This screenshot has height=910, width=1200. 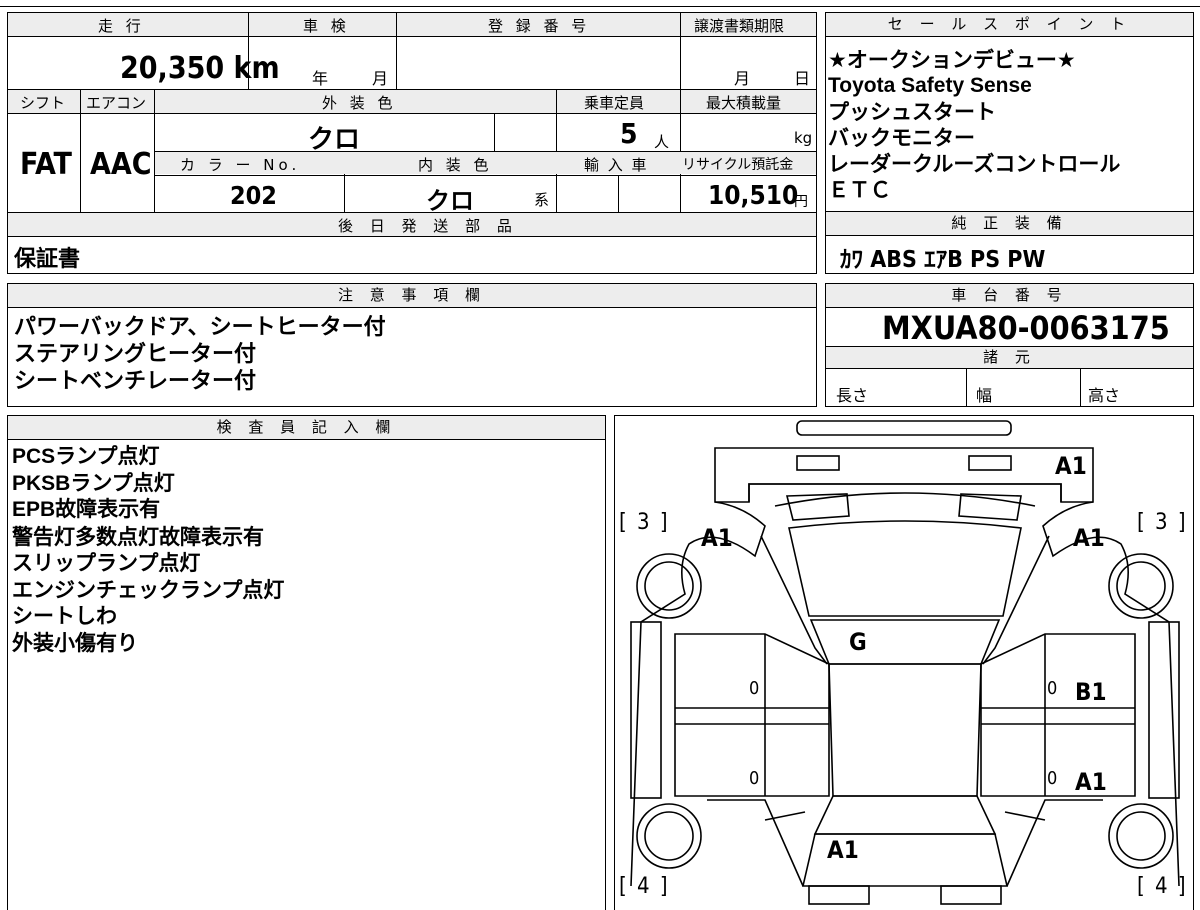 I want to click on damage-mark-right-rear-fender: A1, so click(x=1089, y=538).